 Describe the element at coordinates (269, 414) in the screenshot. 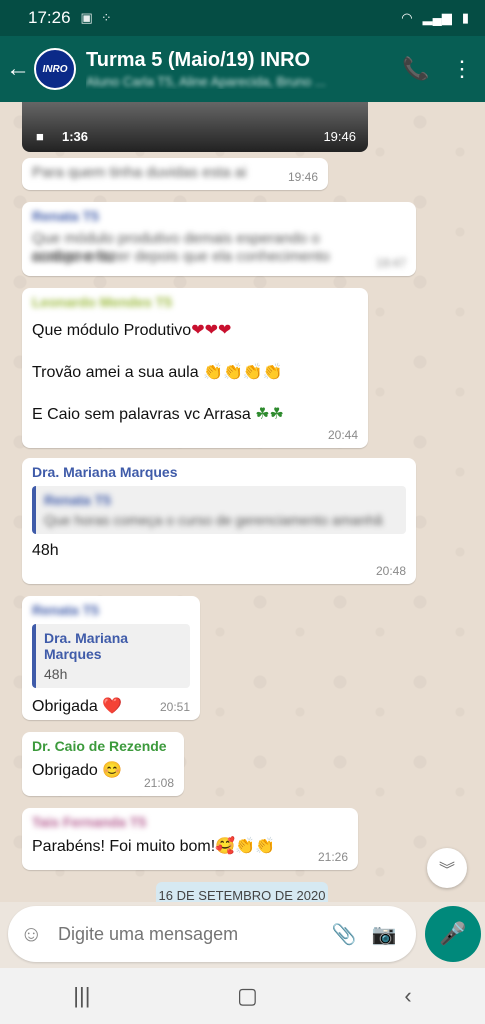

I see `clover-emojis: ☘☘` at that location.